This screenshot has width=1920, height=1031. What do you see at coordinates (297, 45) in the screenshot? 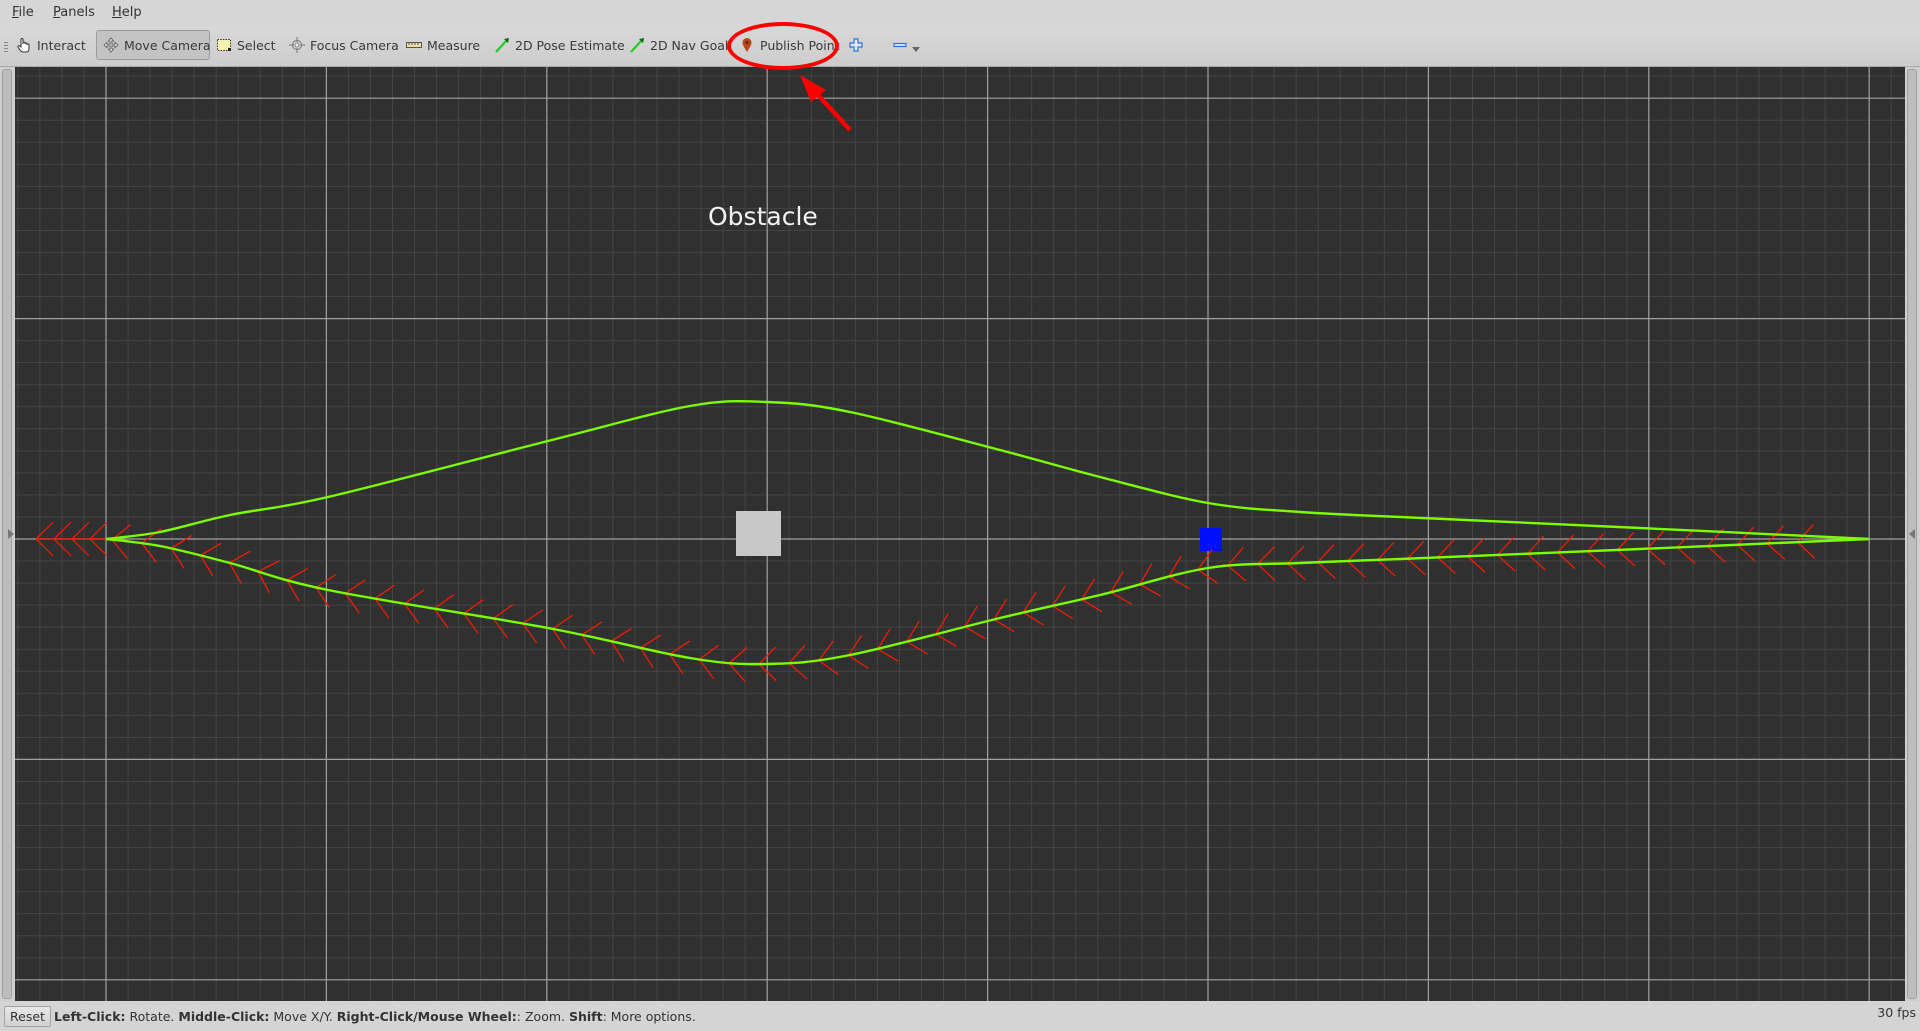
I see `crosshair-icon` at bounding box center [297, 45].